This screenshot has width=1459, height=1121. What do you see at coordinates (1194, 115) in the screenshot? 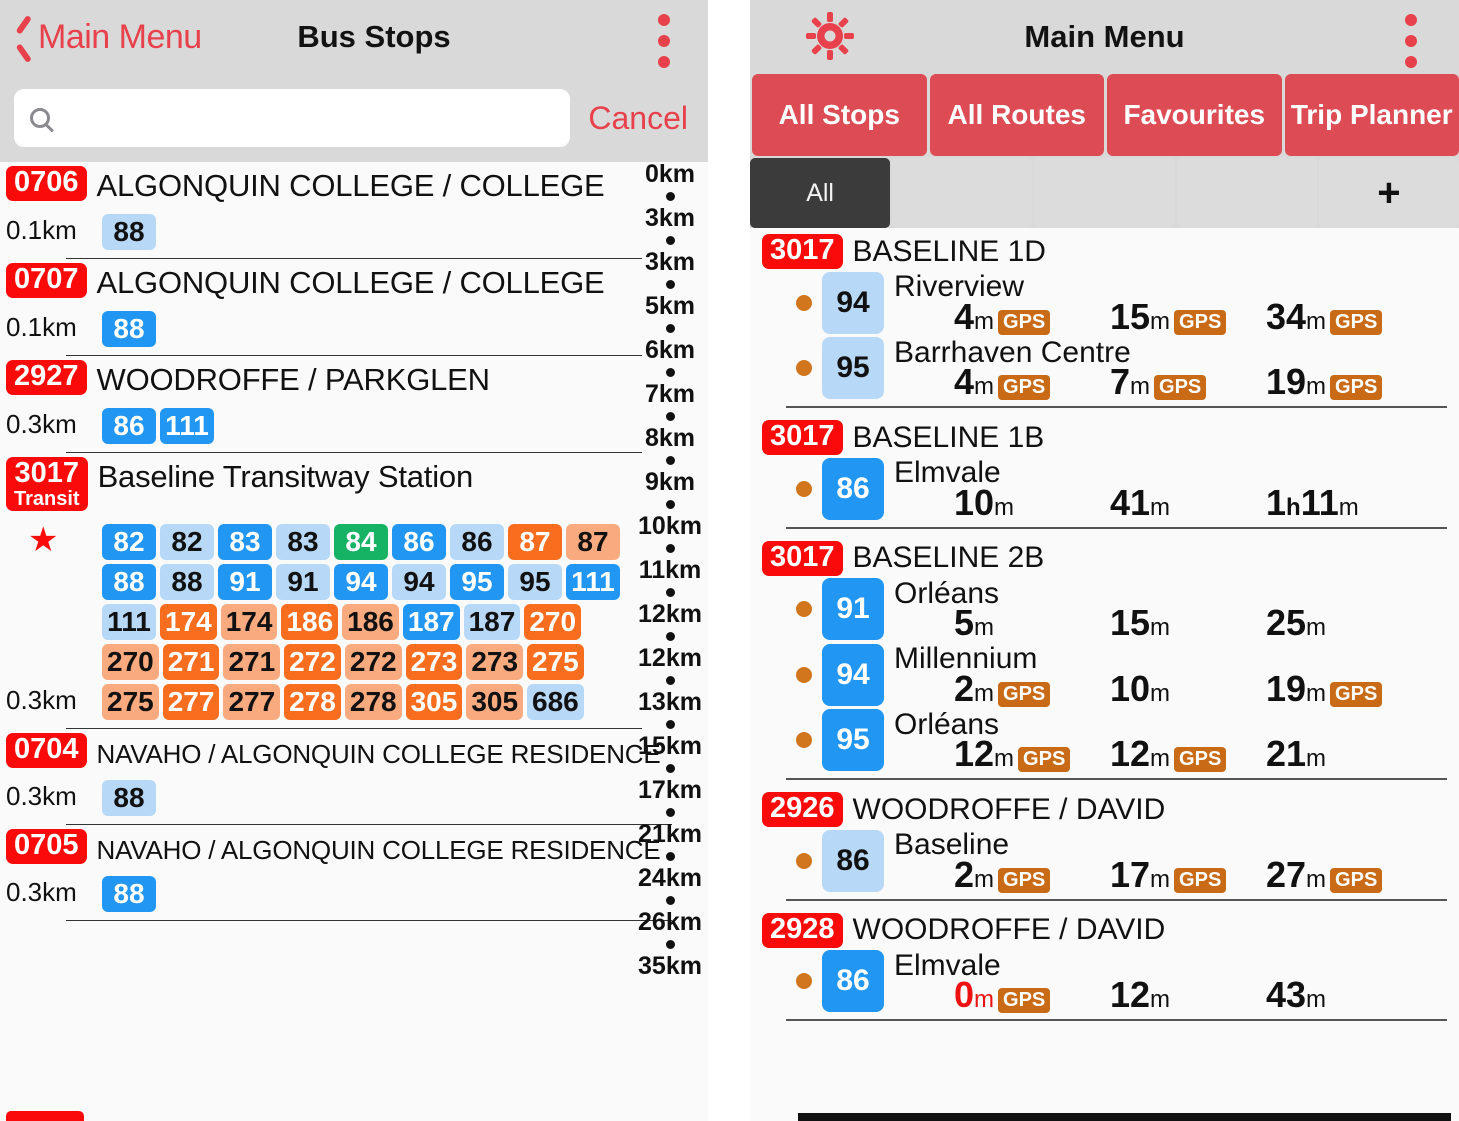
I see `tab-favourites: Favourites` at bounding box center [1194, 115].